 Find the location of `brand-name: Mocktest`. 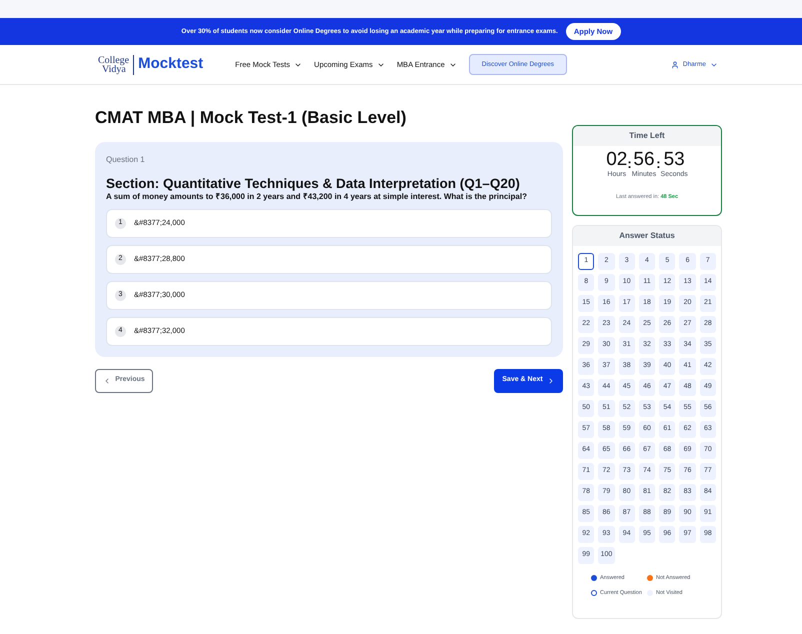

brand-name: Mocktest is located at coordinates (171, 64).